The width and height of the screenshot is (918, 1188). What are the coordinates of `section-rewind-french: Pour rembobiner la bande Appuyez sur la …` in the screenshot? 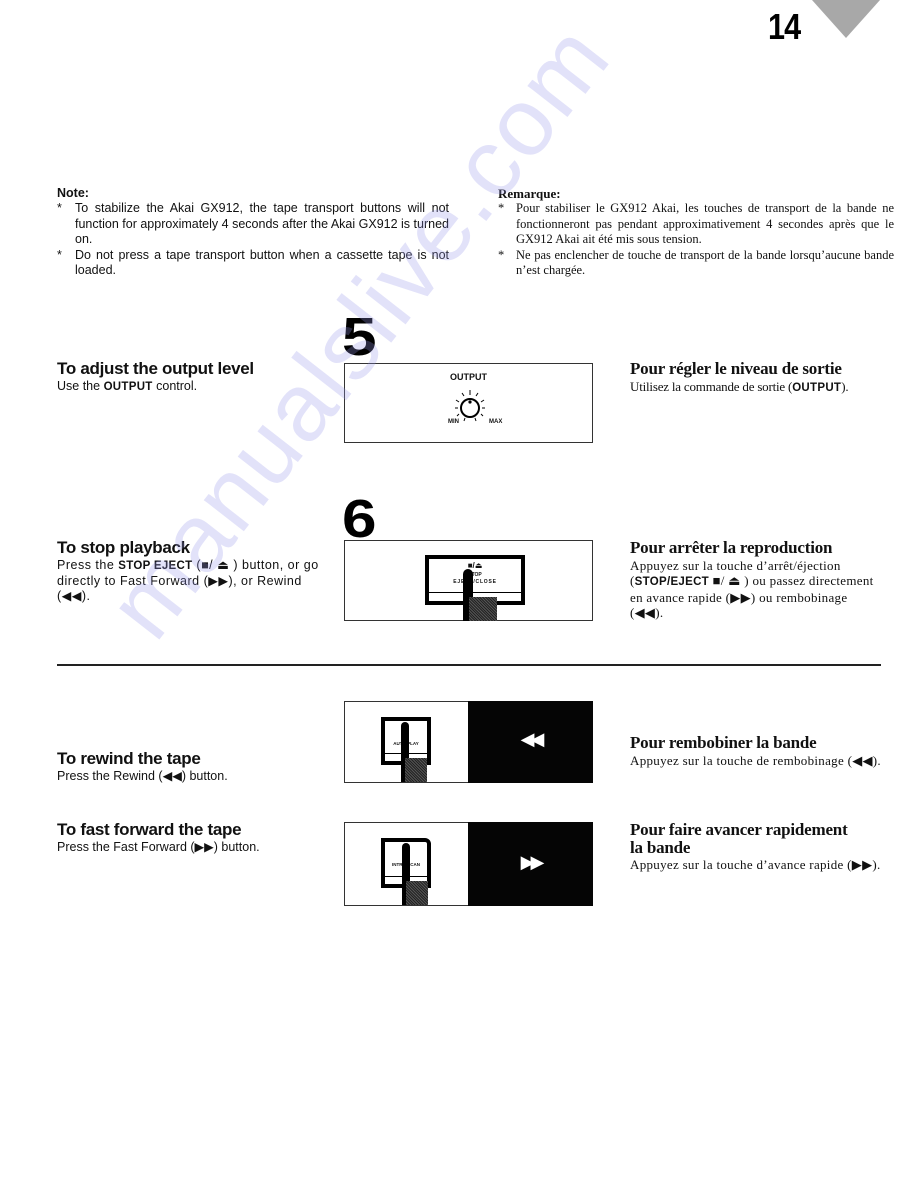 It's located at (758, 750).